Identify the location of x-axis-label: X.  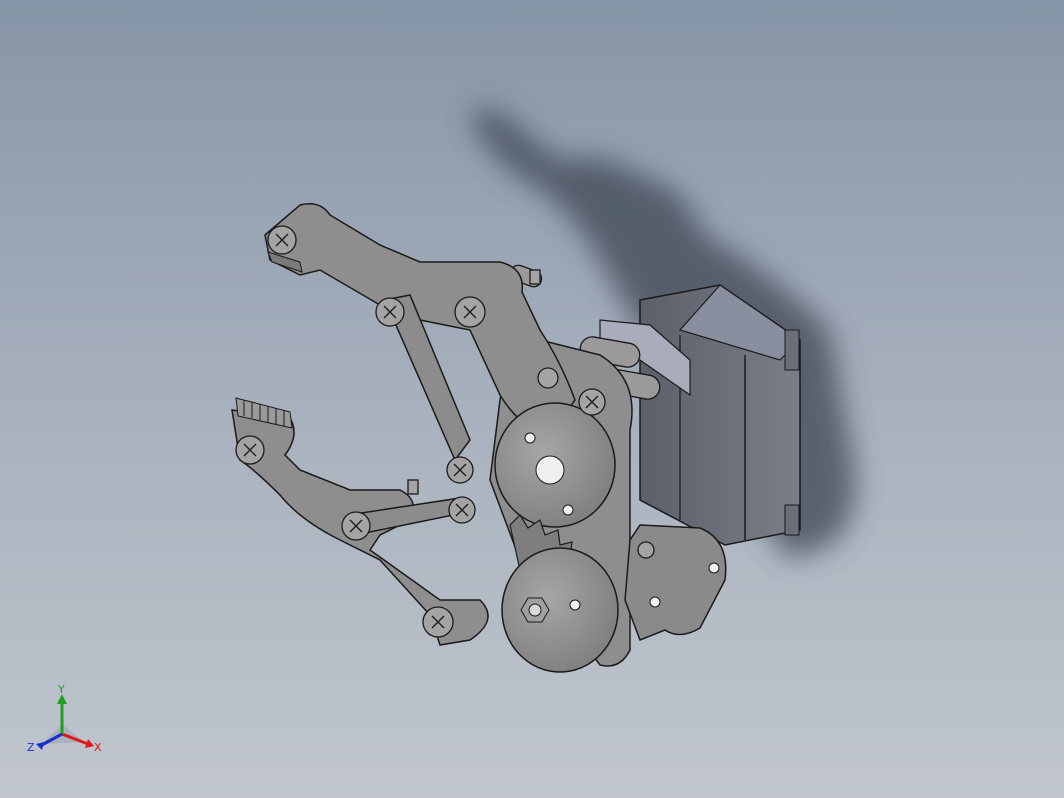
(98, 747).